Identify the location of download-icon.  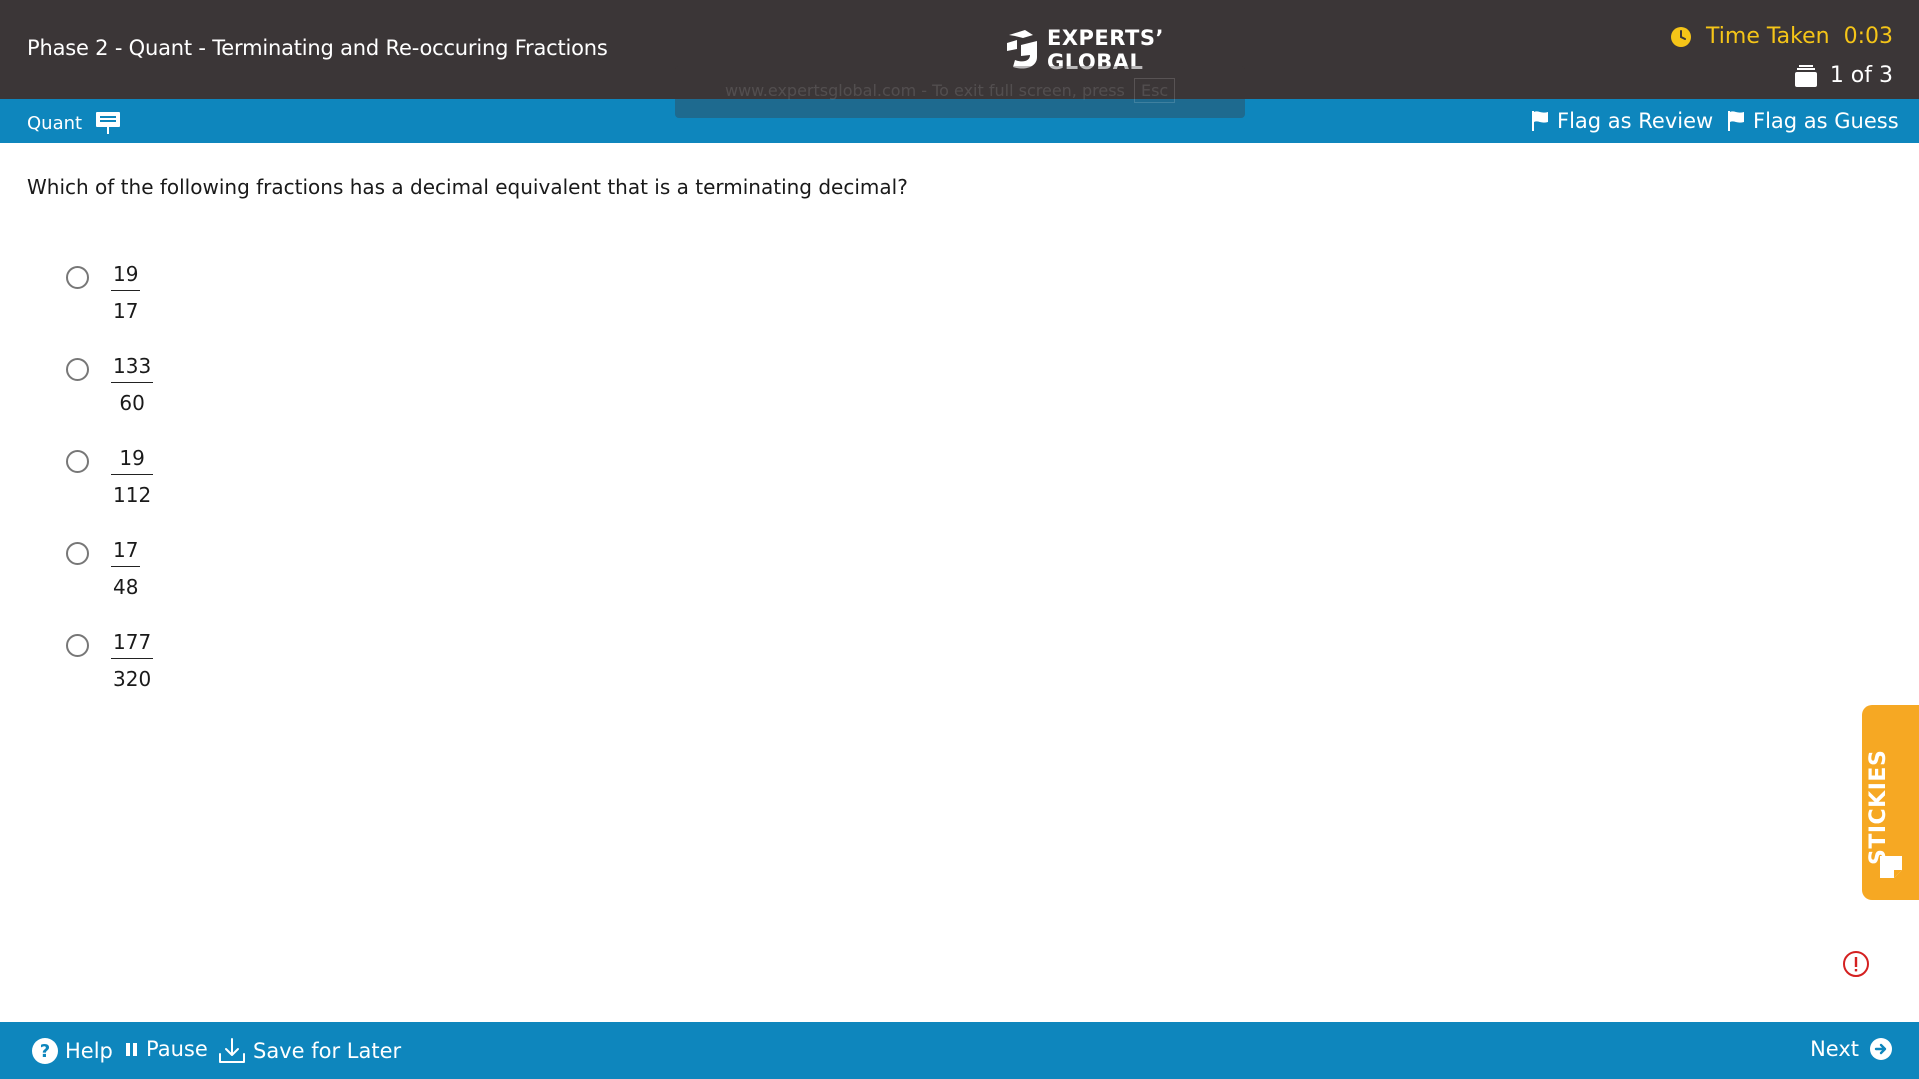
(232, 1050).